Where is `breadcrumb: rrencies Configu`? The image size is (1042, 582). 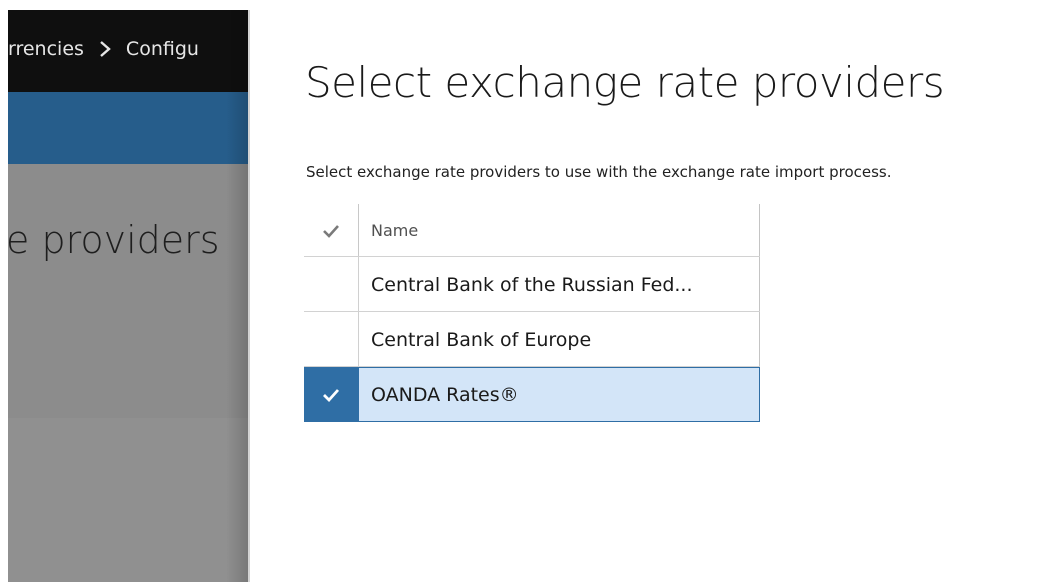 breadcrumb: rrencies Configu is located at coordinates (128, 51).